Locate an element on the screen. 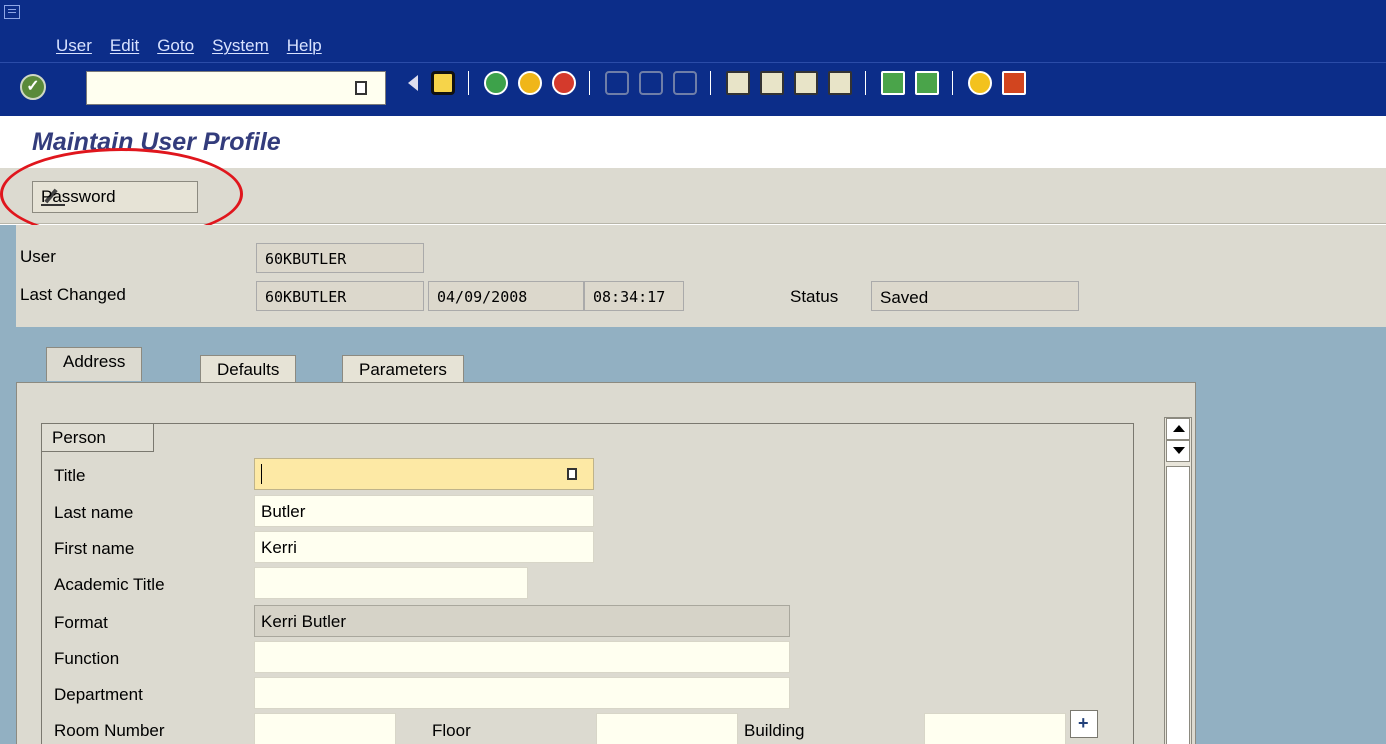 The image size is (1386, 744). first-name-field: Kerri is located at coordinates (424, 547).